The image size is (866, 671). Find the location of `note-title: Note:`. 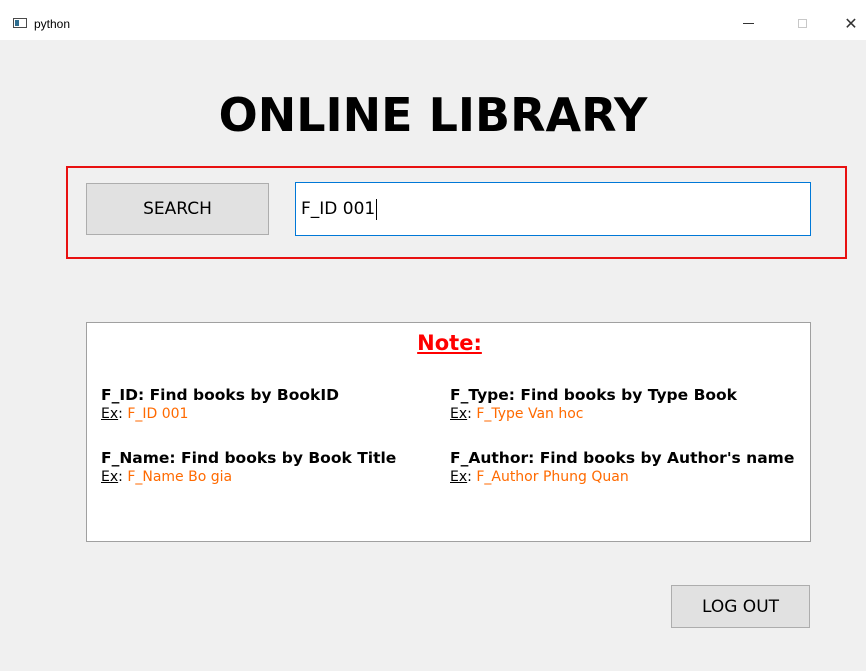

note-title: Note: is located at coordinates (449, 343).